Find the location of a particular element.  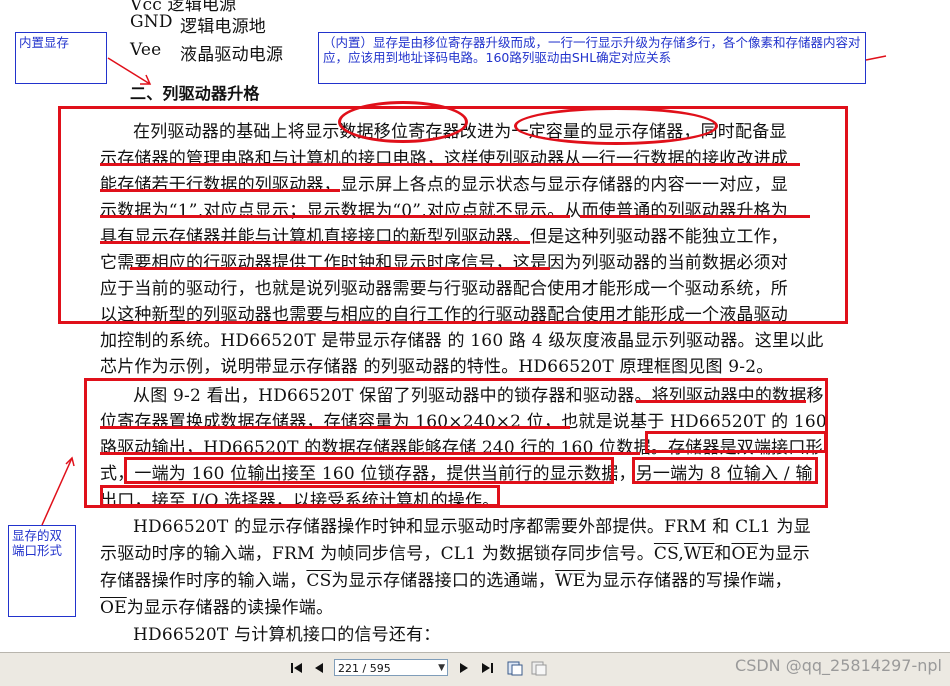

view-mode-alt-icon is located at coordinates (539, 668).